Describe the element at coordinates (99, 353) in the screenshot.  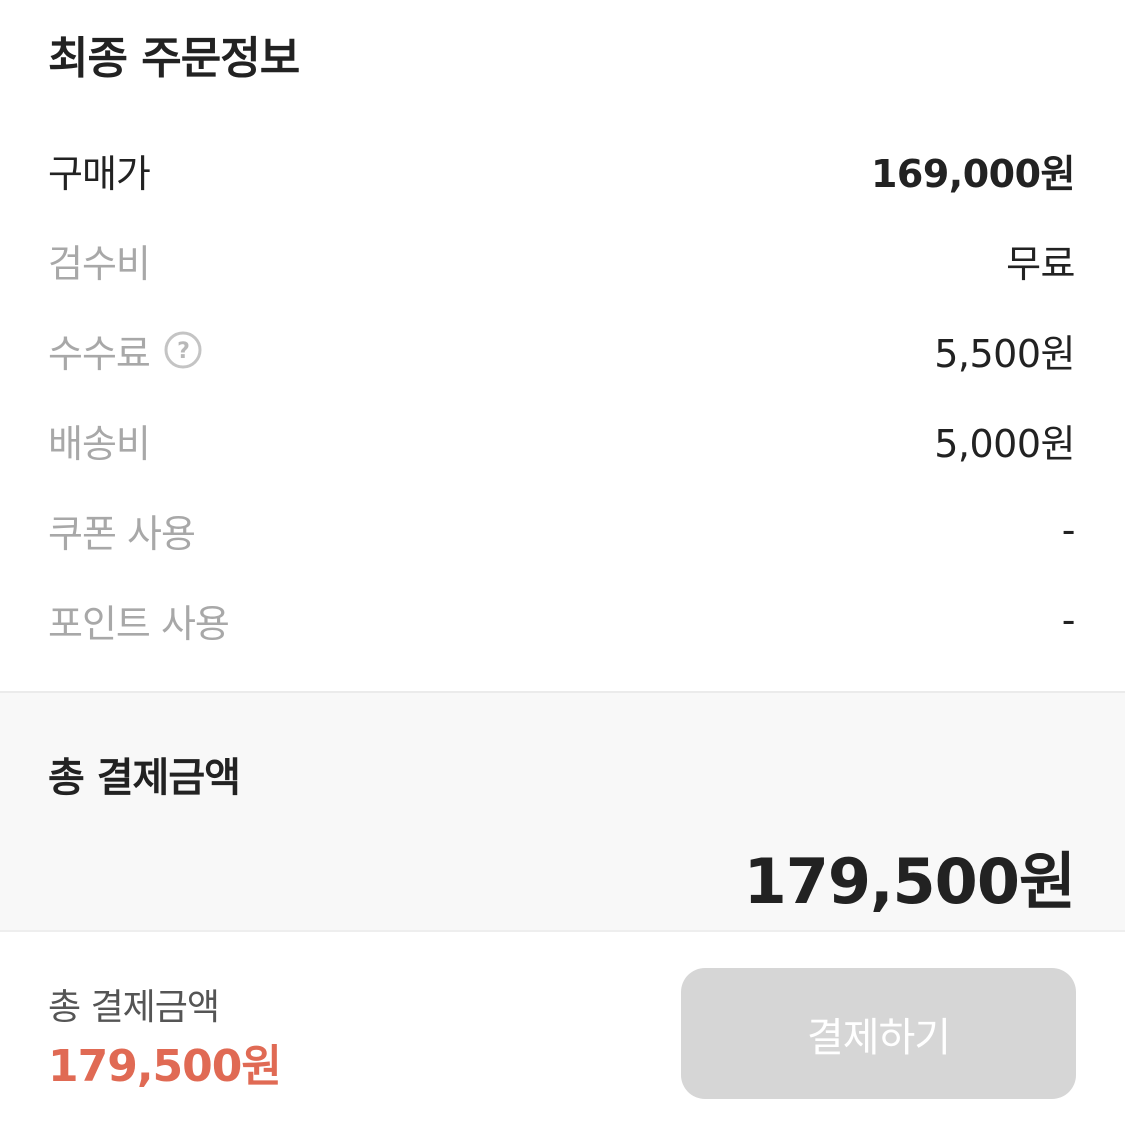
I see `commission-fee-label: 수수료` at that location.